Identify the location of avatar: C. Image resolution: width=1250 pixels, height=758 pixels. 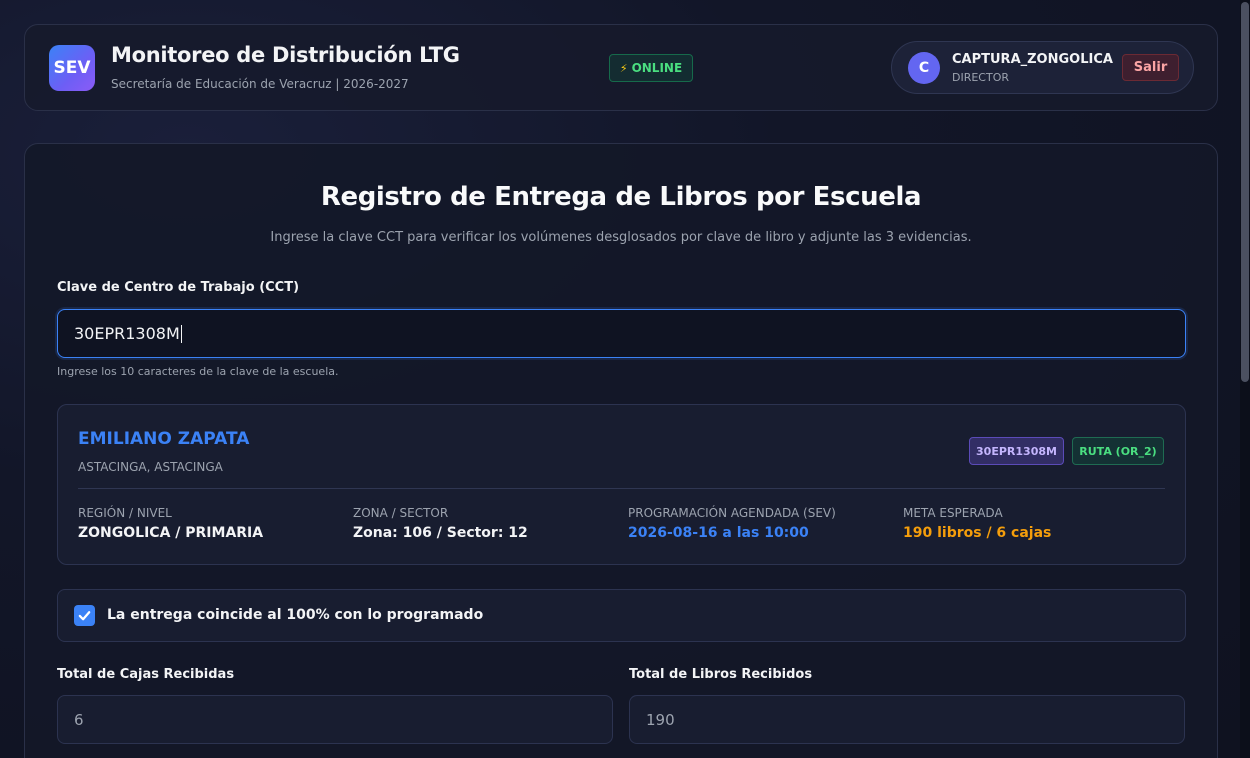
(924, 68).